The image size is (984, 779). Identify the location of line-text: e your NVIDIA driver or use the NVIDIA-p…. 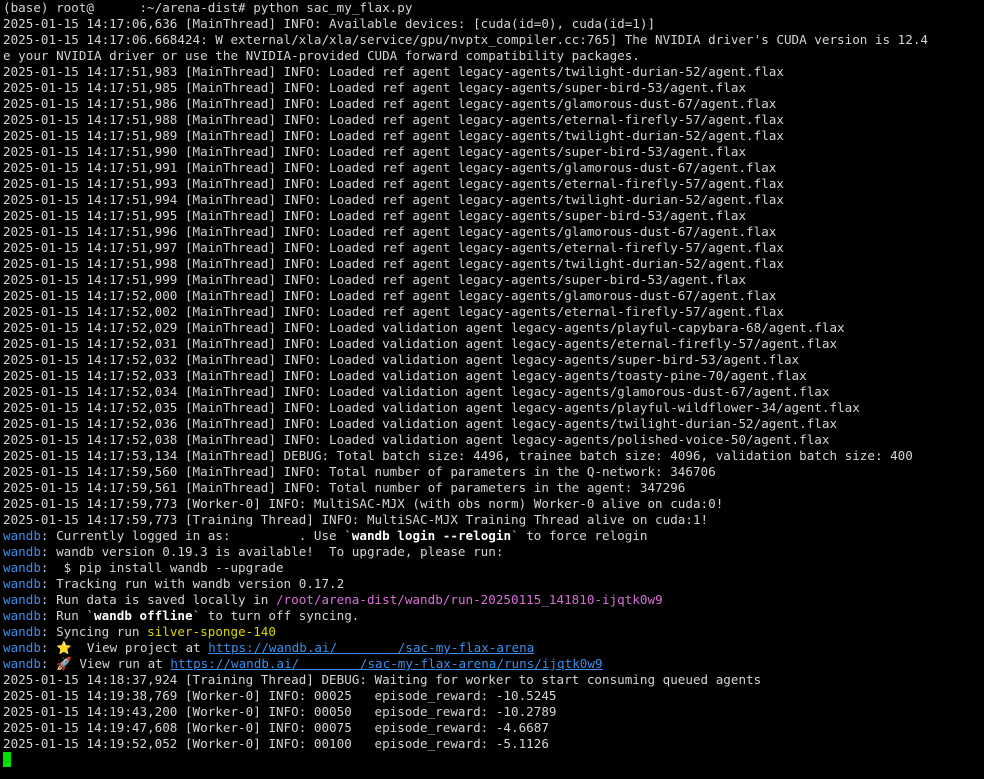
(321, 55).